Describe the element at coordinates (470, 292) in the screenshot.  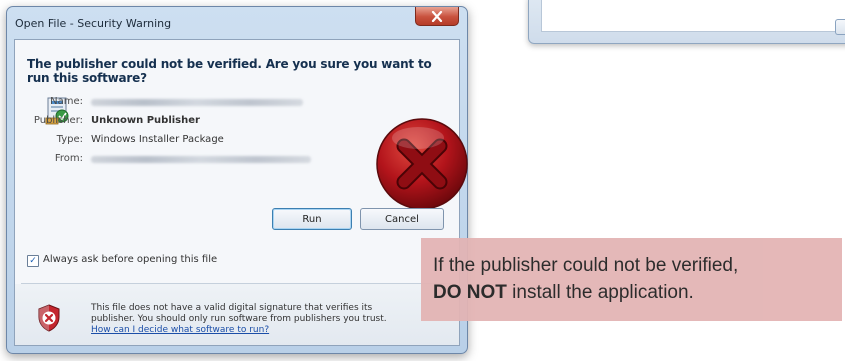
I see `callout-emphasis: DO NOT` at that location.